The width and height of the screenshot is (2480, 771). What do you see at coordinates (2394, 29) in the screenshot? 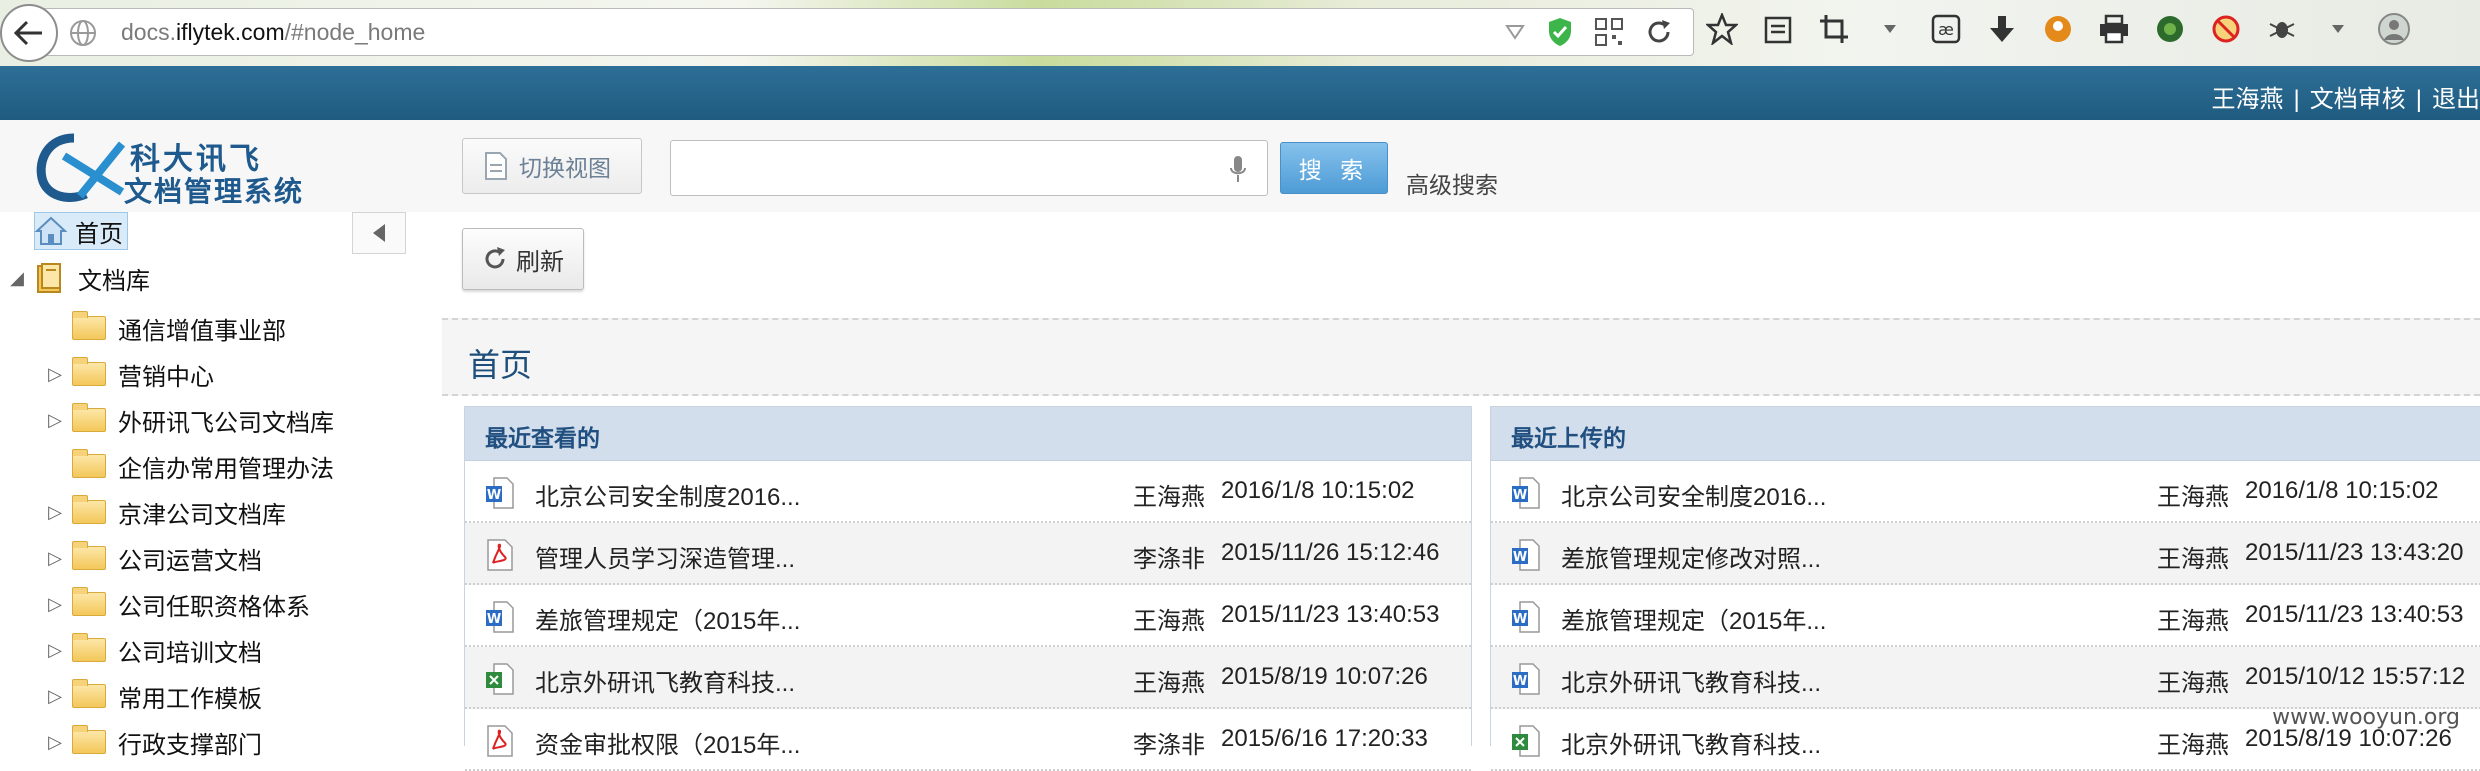
I see `avatar-icon` at bounding box center [2394, 29].